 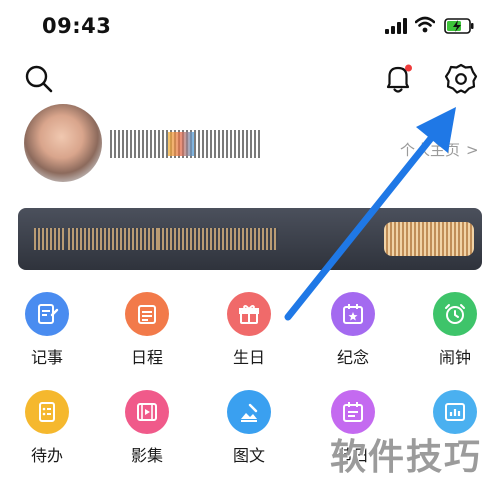 What do you see at coordinates (77, 26) in the screenshot?
I see `status-time: 09:43` at bounding box center [77, 26].